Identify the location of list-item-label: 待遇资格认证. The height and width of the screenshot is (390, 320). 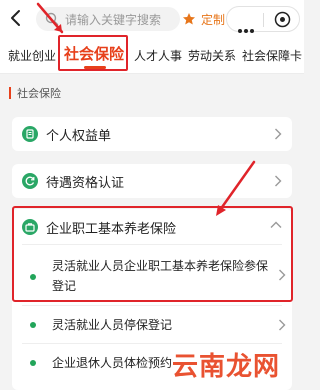
(85, 183).